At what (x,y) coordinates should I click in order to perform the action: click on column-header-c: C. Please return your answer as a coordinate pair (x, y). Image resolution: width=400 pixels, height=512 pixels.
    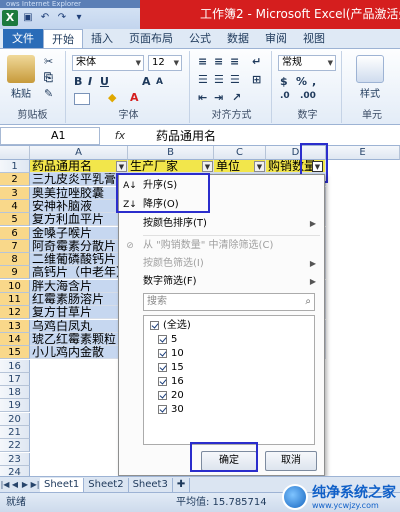
    Looking at the image, I should click on (240, 153).